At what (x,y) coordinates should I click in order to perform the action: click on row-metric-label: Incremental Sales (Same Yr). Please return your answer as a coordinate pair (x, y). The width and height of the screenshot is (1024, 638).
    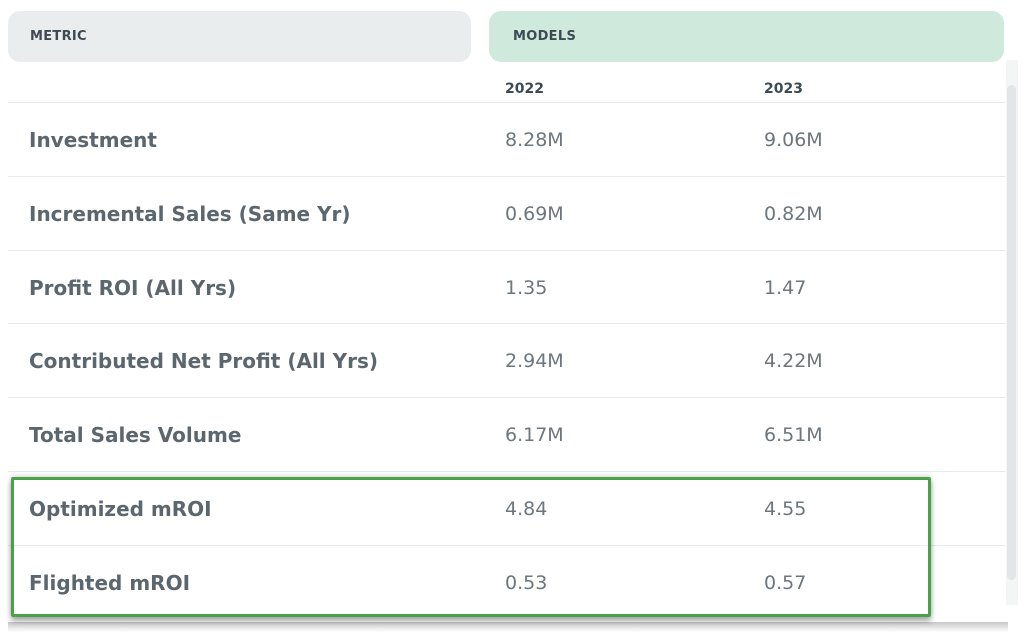
    Looking at the image, I should click on (190, 213).